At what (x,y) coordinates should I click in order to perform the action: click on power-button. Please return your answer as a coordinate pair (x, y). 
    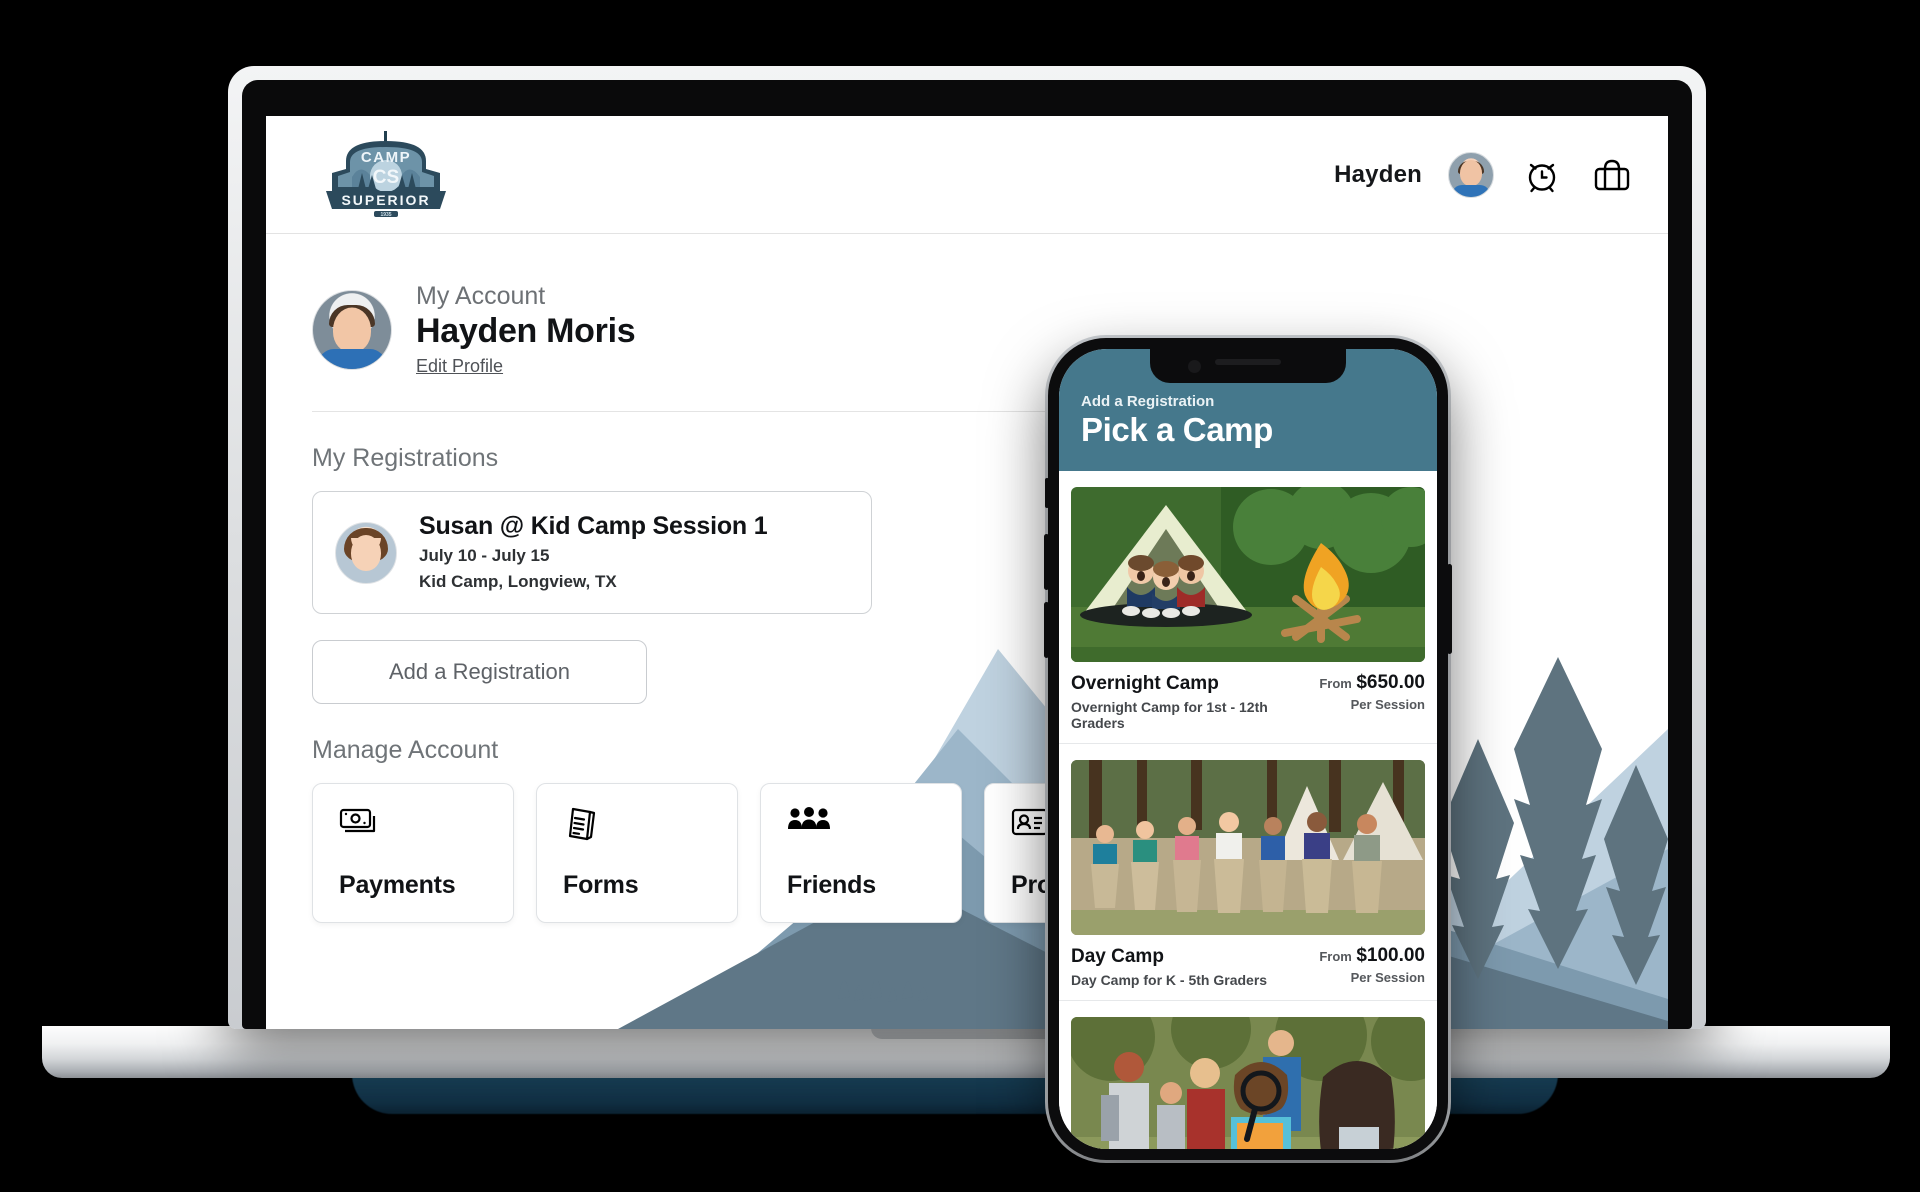
    Looking at the image, I should click on (1449, 609).